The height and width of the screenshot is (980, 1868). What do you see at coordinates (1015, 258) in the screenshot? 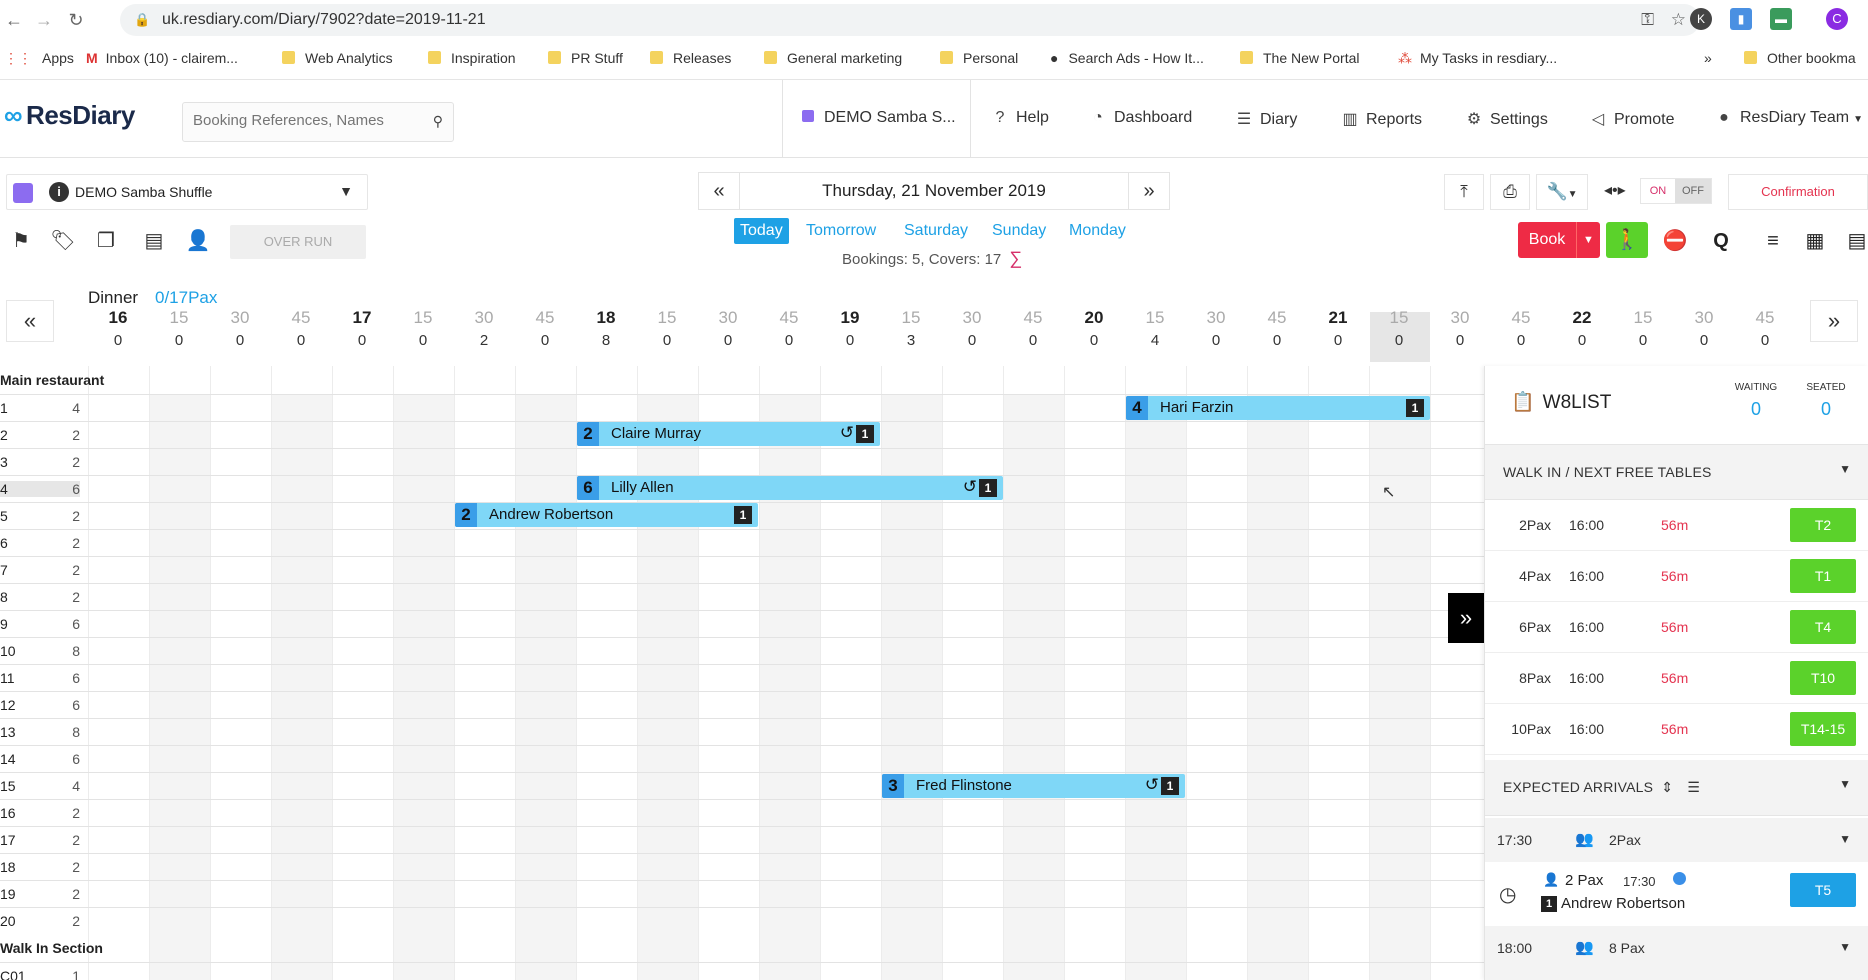
I see `sum-icon: ∑` at bounding box center [1015, 258].